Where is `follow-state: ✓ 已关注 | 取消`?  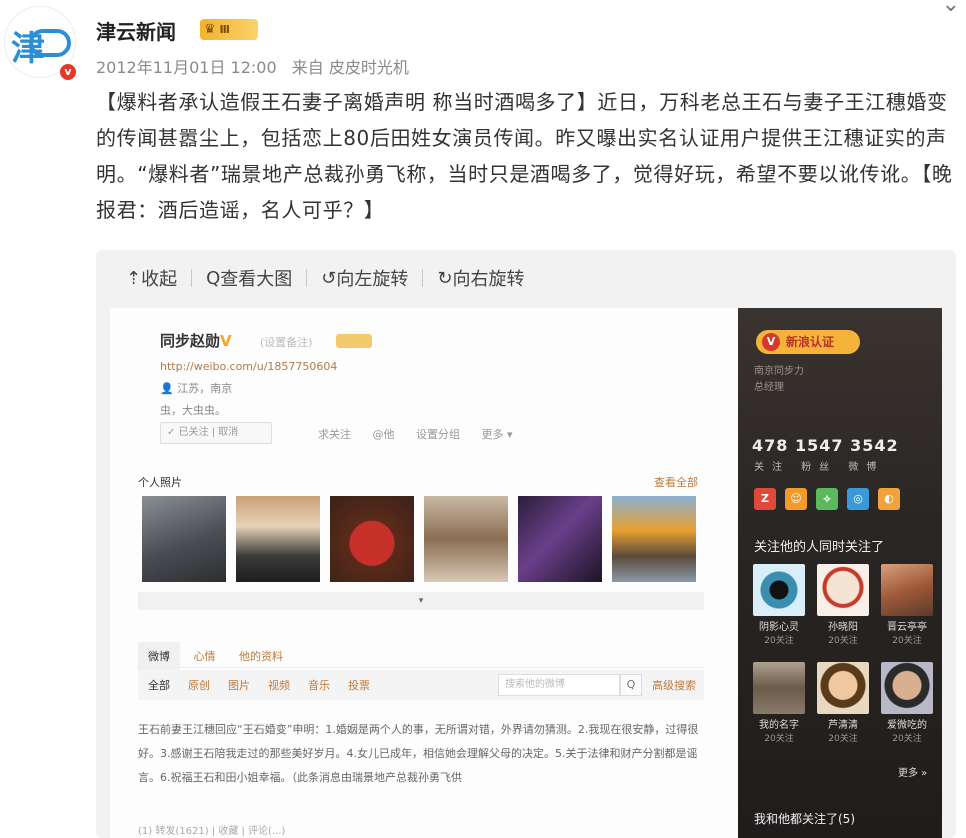
follow-state: ✓ 已关注 | 取消 is located at coordinates (216, 433).